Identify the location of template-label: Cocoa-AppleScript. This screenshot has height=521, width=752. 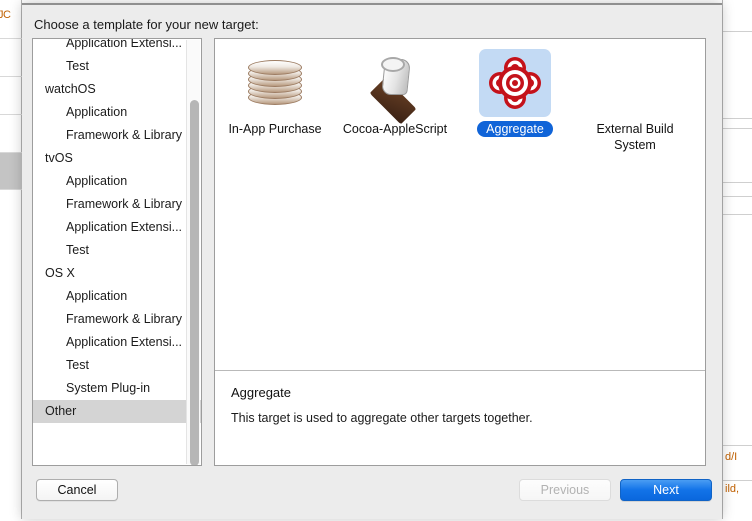
(395, 129).